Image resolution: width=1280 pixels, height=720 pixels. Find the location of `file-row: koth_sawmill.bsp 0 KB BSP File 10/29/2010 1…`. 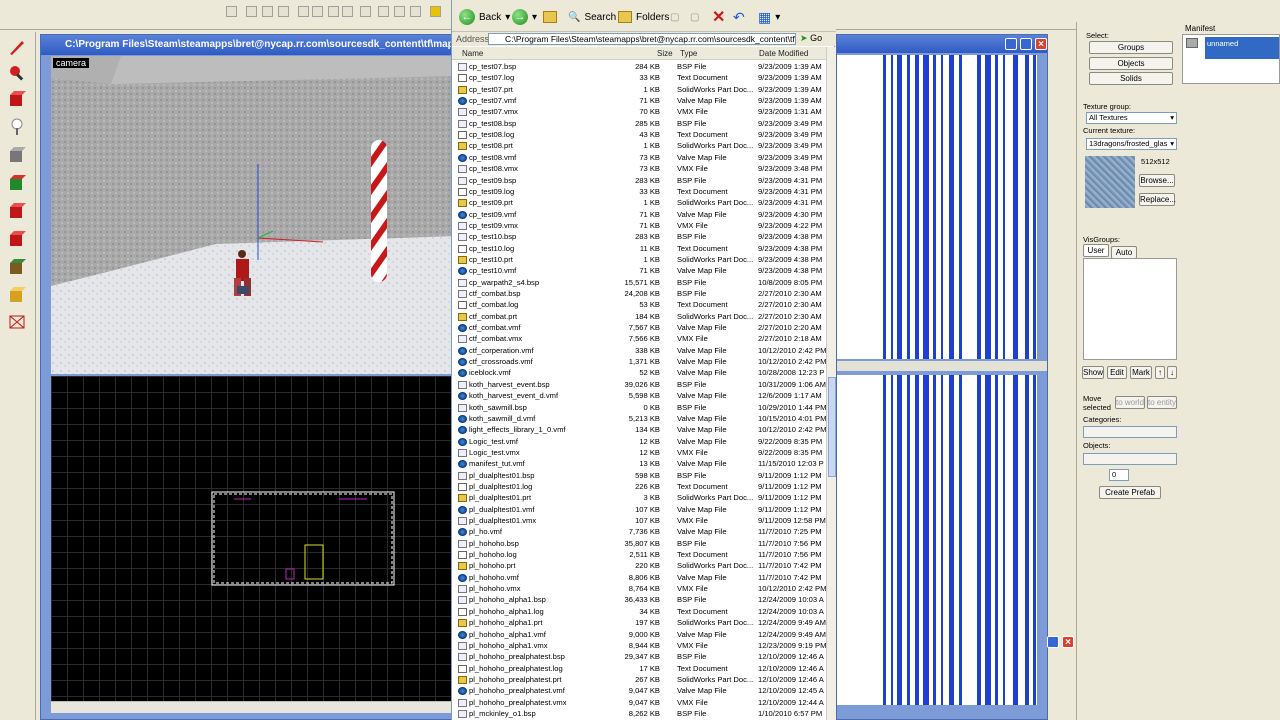

file-row: koth_sawmill.bsp 0 KB BSP File 10/29/2010 1… is located at coordinates (639, 407).